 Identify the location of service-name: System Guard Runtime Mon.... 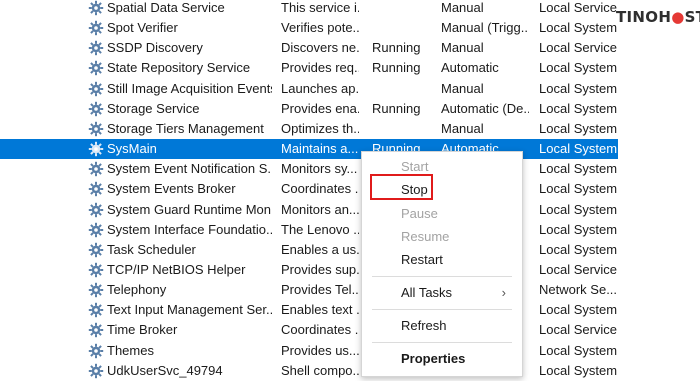
(189, 209).